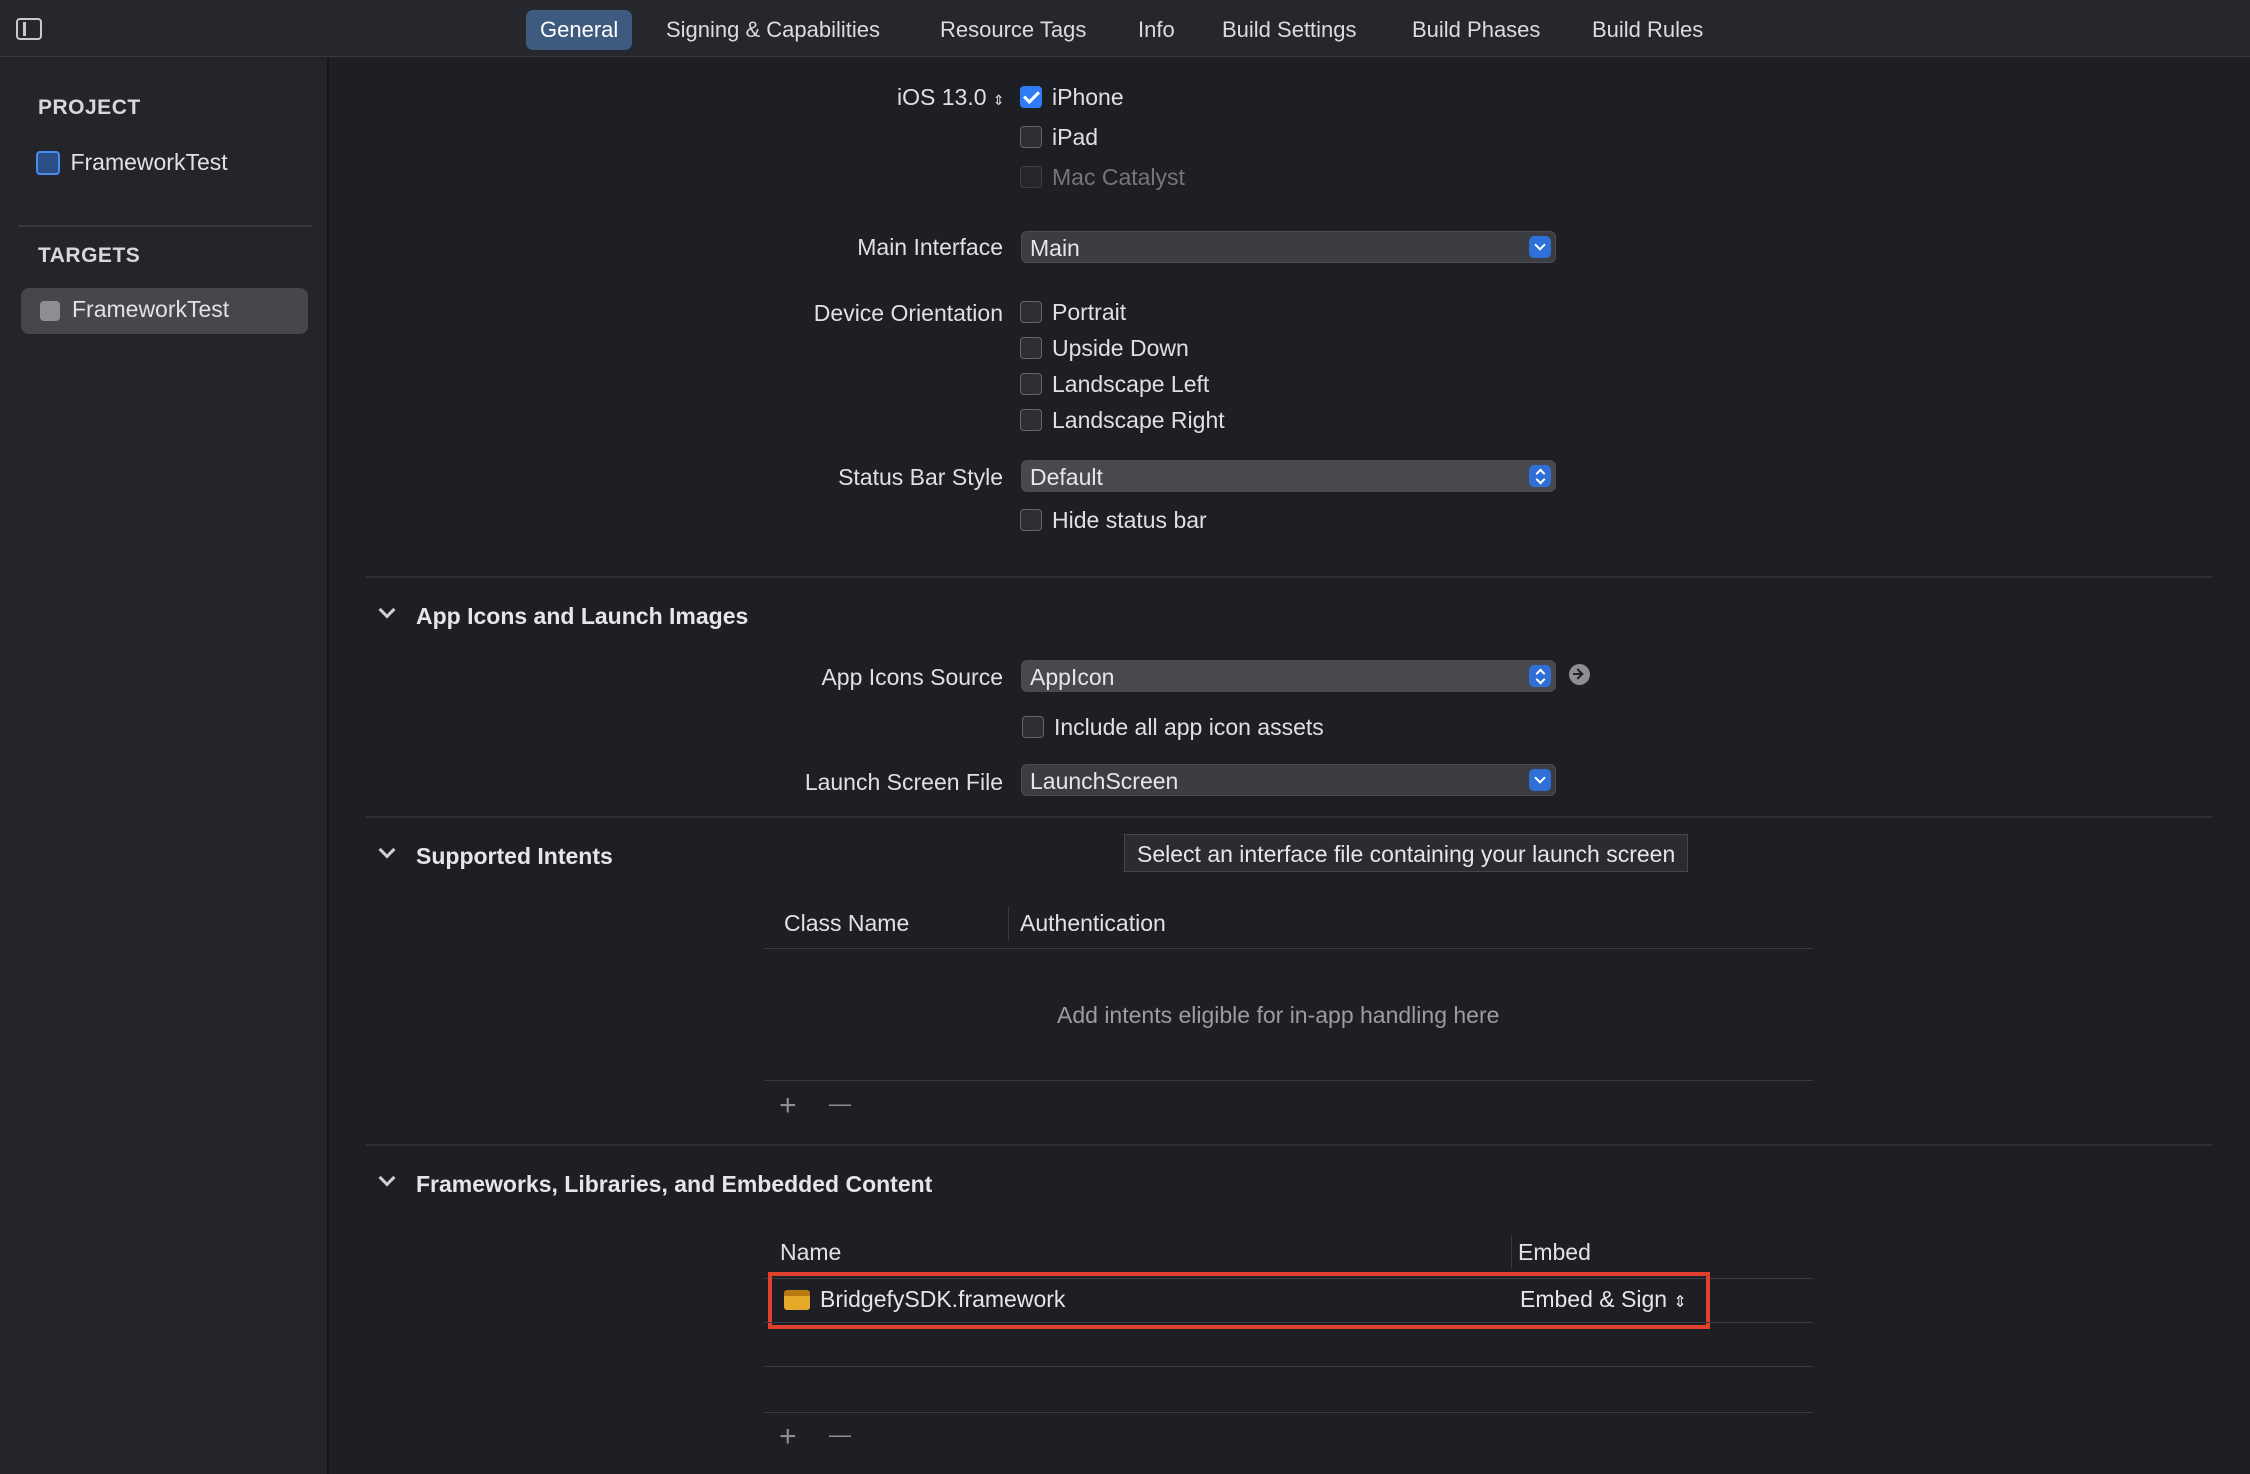 Image resolution: width=2250 pixels, height=1474 pixels. I want to click on landscape-left-checkbox, so click(1031, 384).